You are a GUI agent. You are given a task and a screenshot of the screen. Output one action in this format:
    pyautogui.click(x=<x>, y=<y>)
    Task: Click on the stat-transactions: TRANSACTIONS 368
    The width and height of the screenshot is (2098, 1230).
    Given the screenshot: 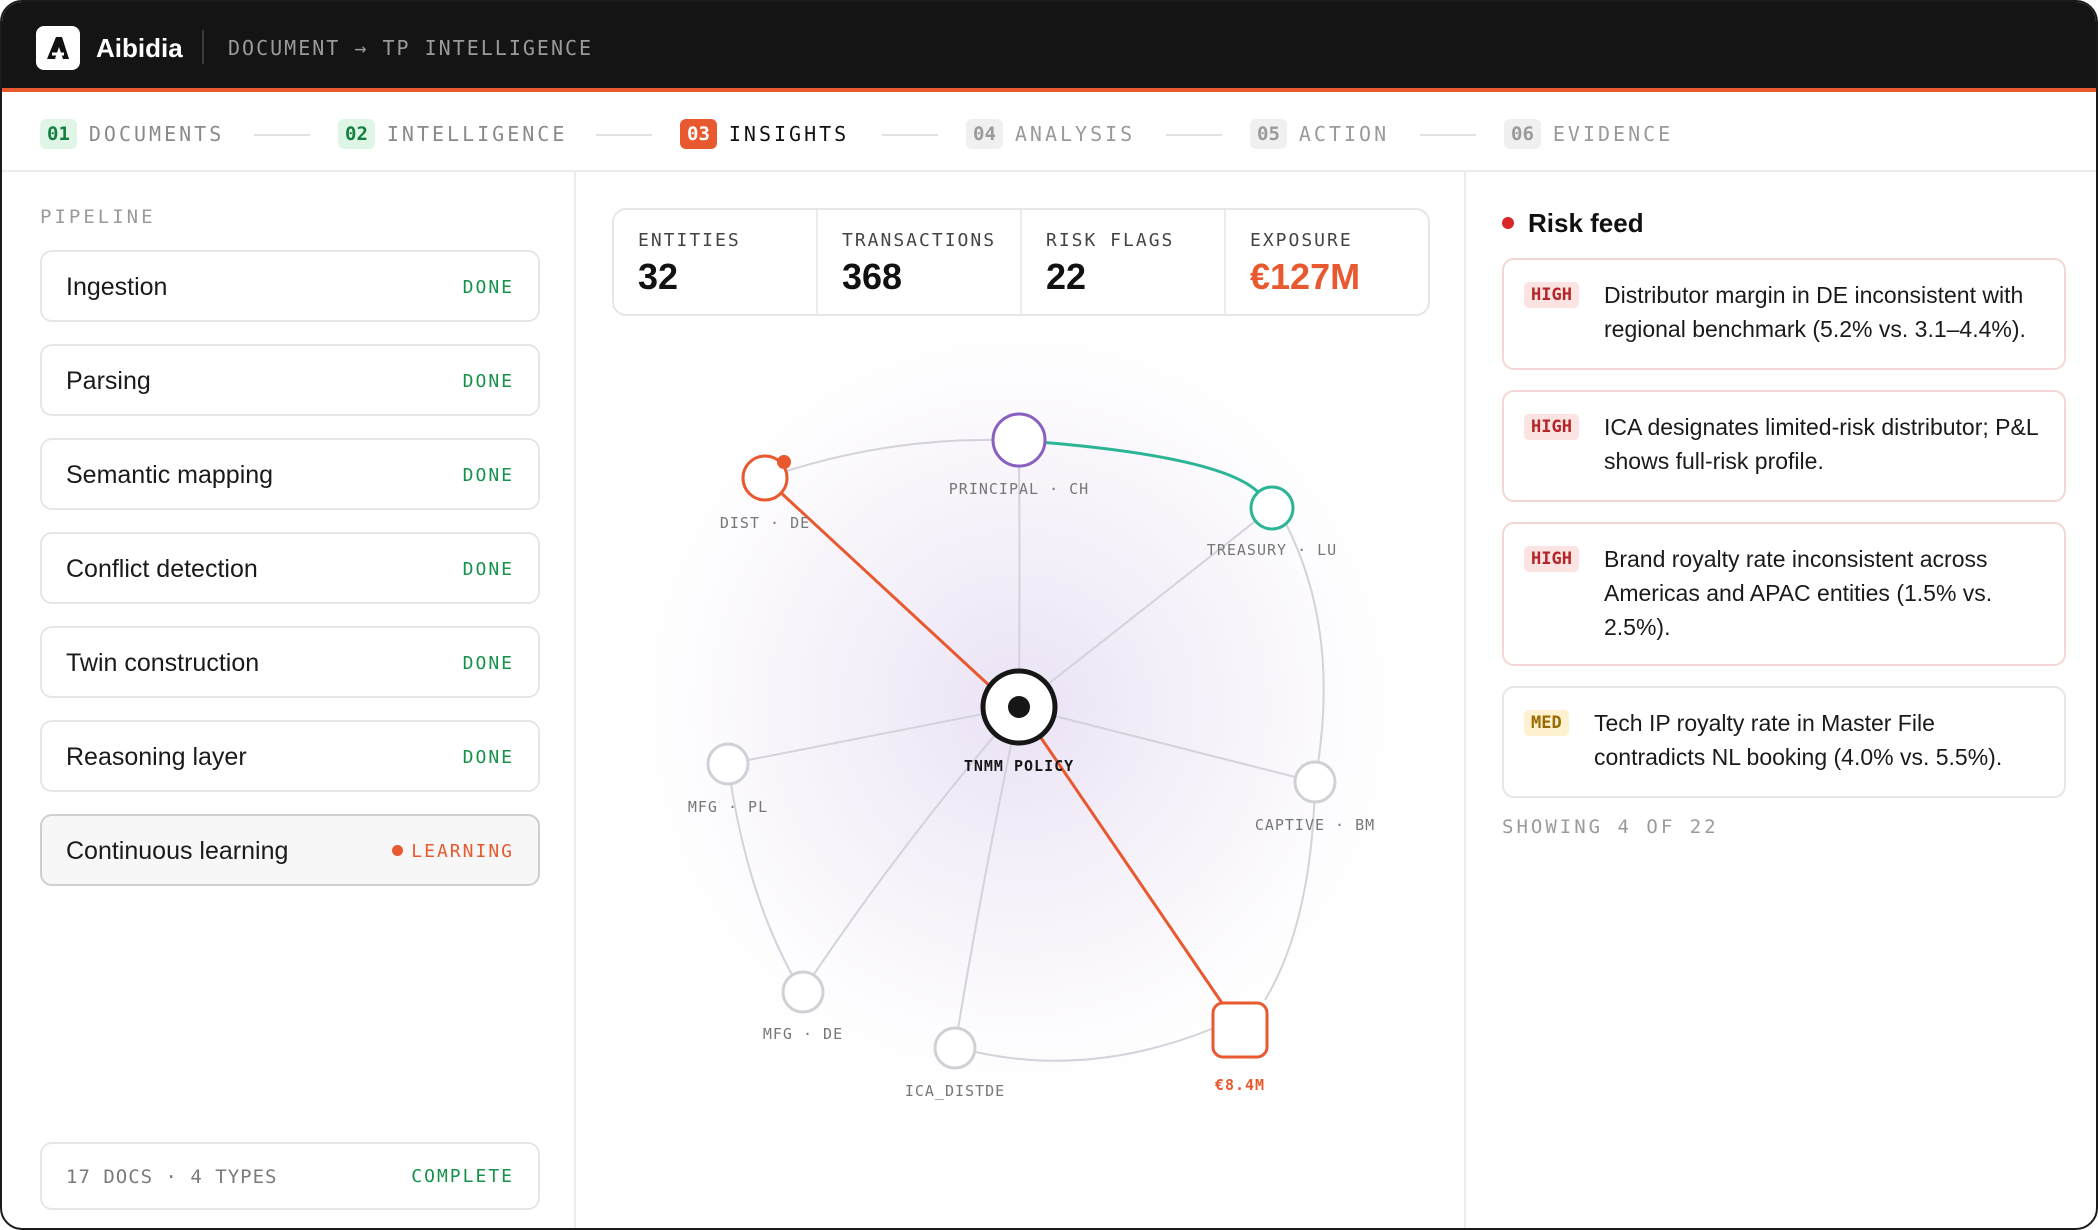 What is the action you would take?
    pyautogui.click(x=920, y=262)
    